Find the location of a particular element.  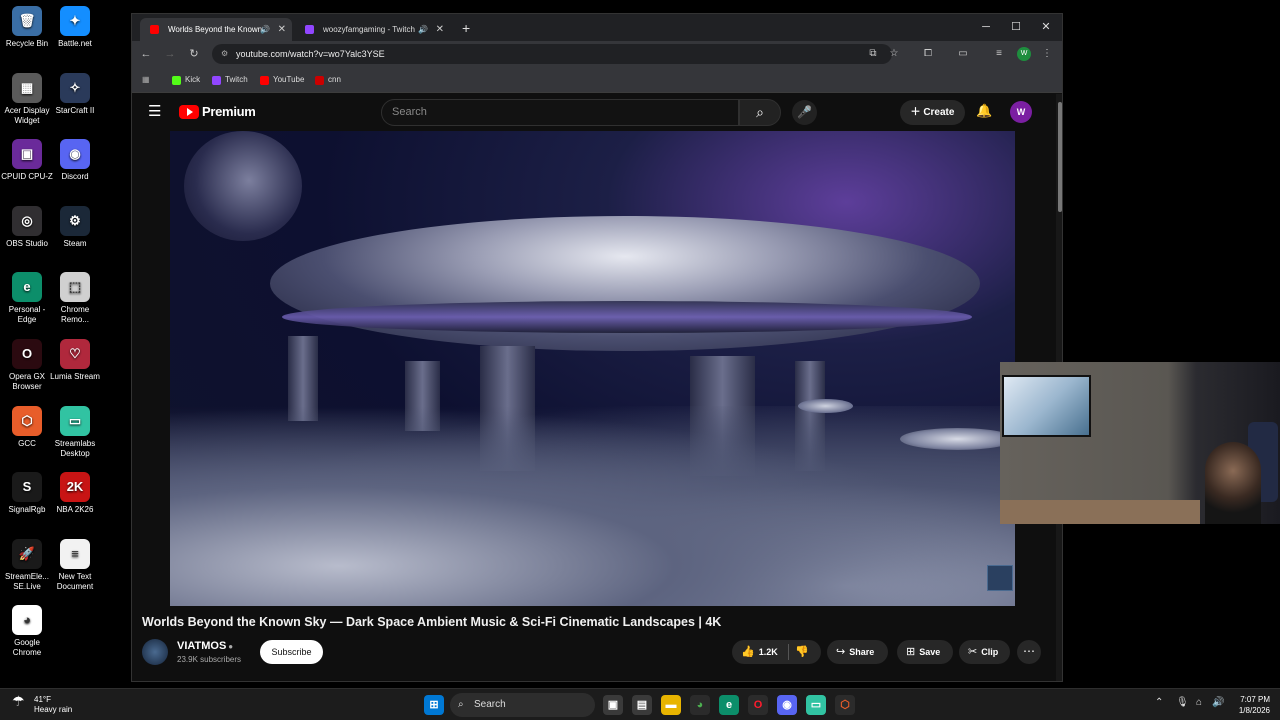

microphone-icon: 🎤 is located at coordinates (804, 112).